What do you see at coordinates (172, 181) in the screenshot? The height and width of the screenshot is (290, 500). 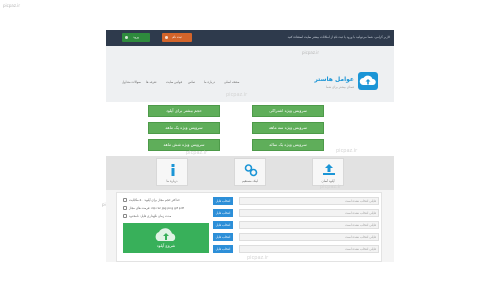 I see `feature-label: درباره ما` at bounding box center [172, 181].